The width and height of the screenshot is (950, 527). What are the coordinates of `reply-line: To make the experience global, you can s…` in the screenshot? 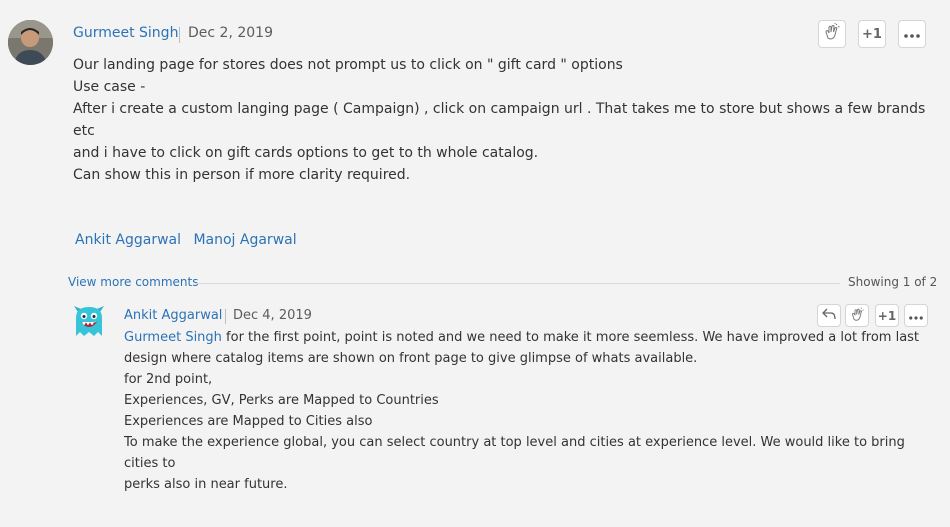 It's located at (516, 453).